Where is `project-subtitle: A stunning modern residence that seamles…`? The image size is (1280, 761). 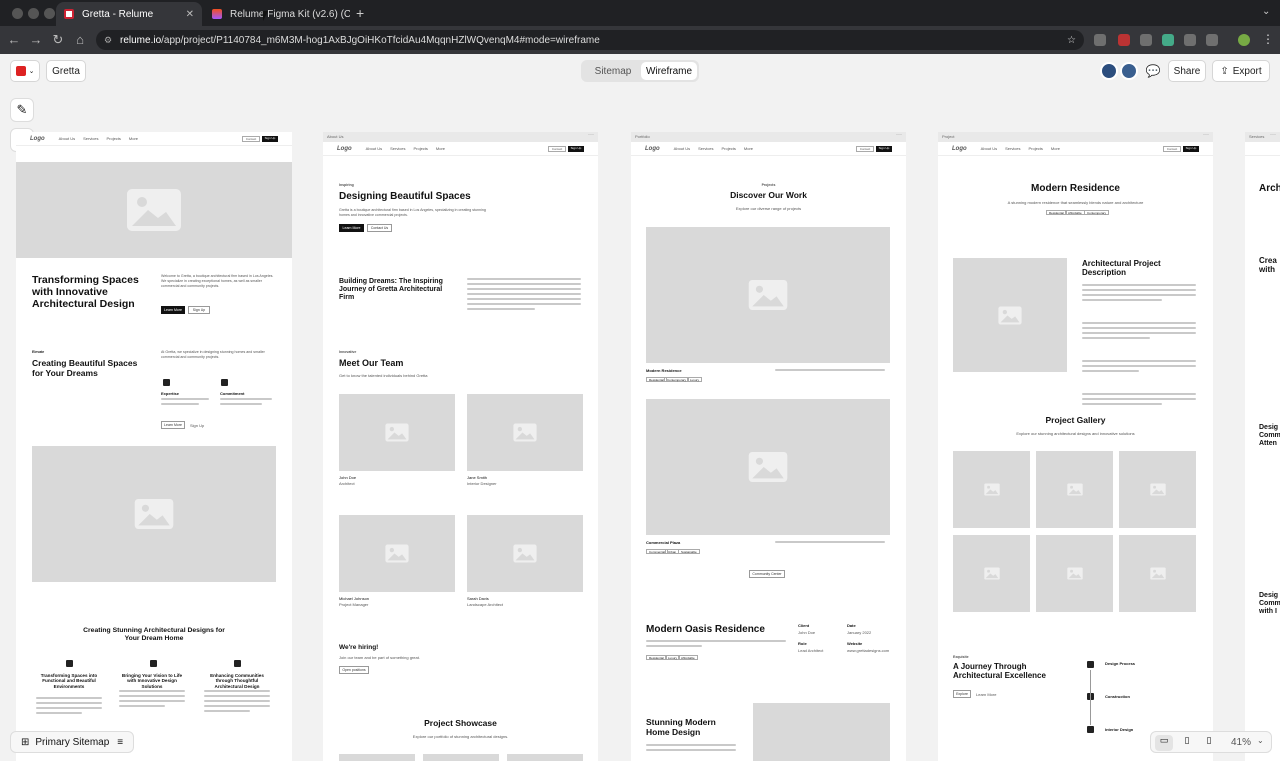
project-subtitle: A stunning modern residence that seamles… is located at coordinates (1075, 202).